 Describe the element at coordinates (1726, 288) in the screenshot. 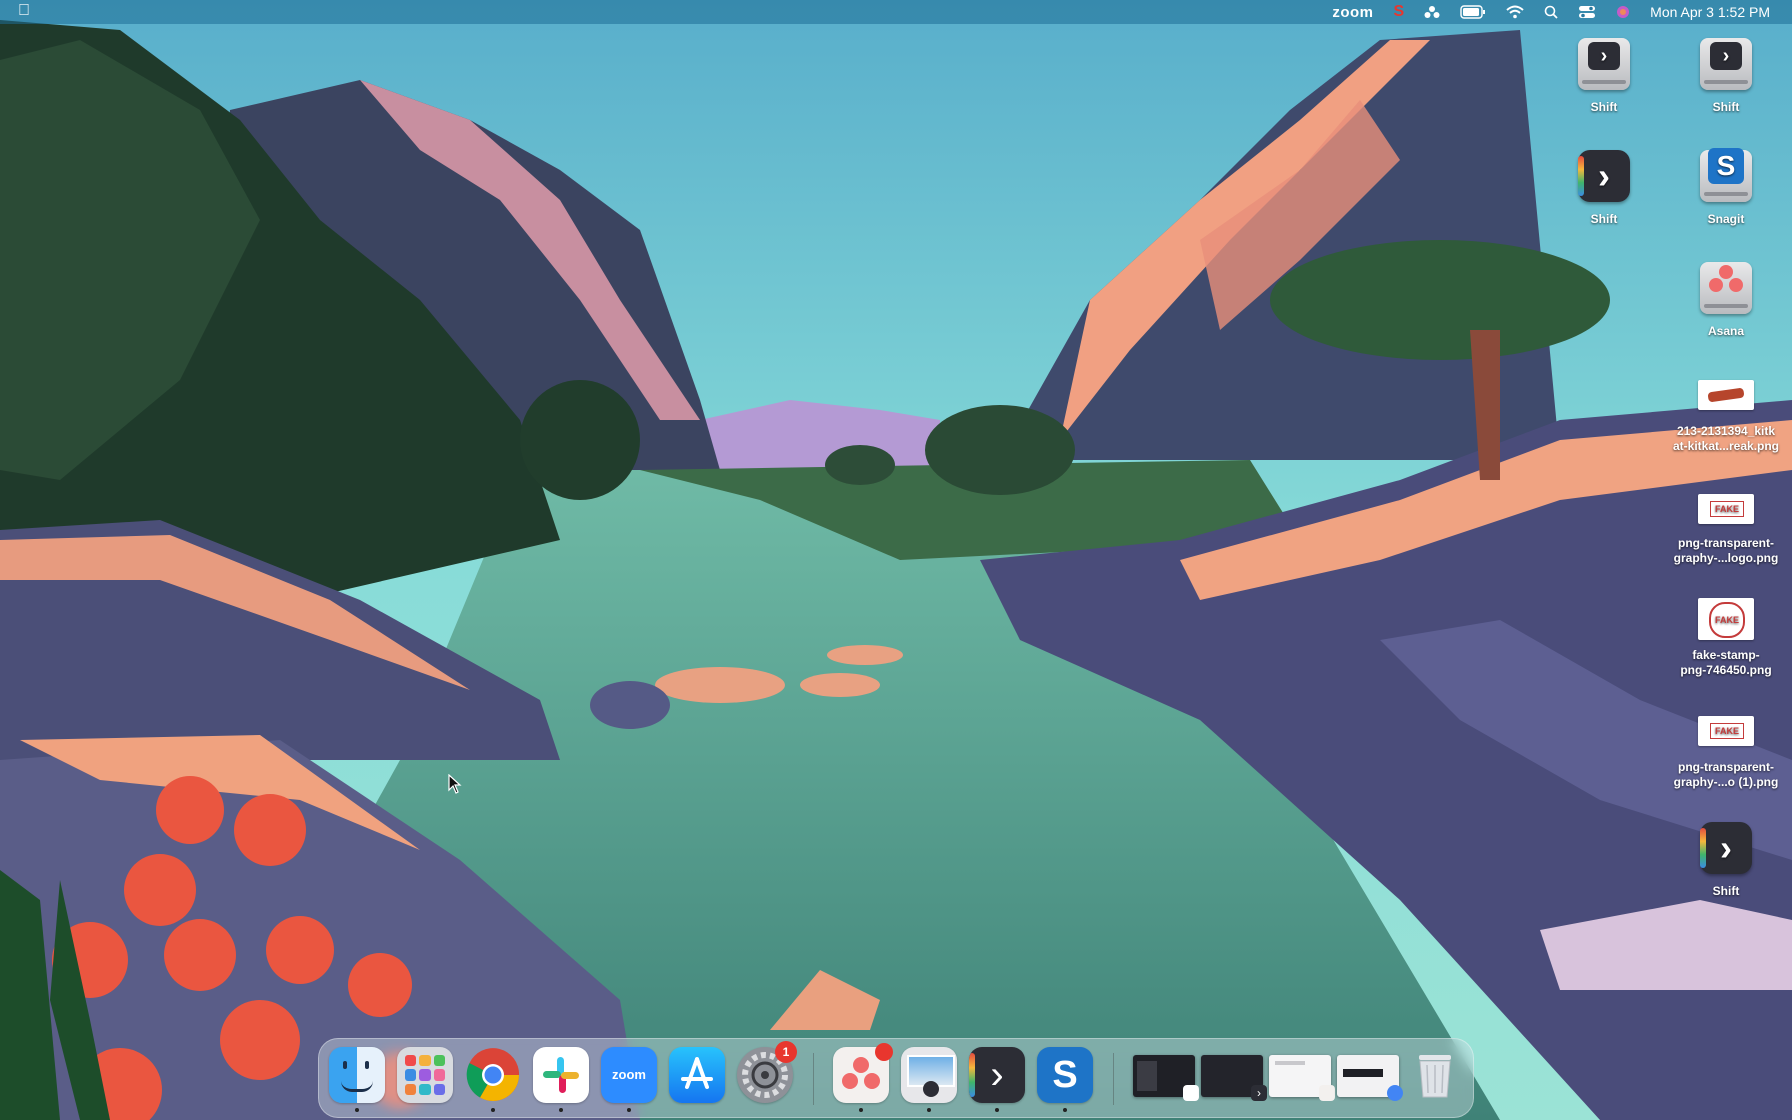

I see `asana-drive-icon` at that location.